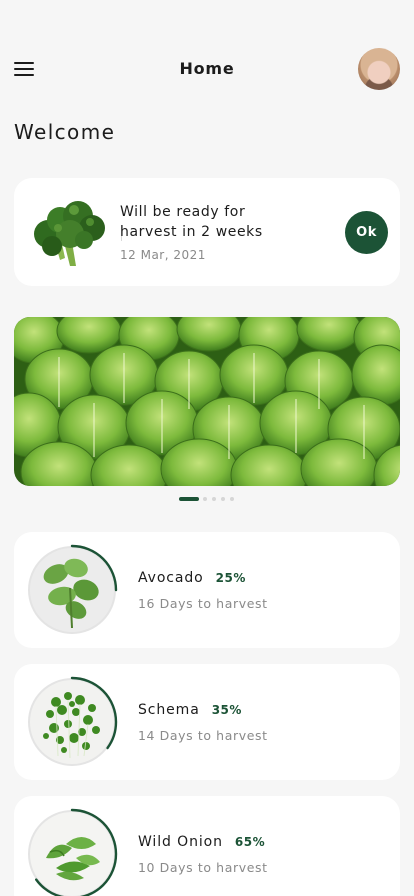  What do you see at coordinates (65, 132) in the screenshot?
I see `welcome-heading: Welcome` at bounding box center [65, 132].